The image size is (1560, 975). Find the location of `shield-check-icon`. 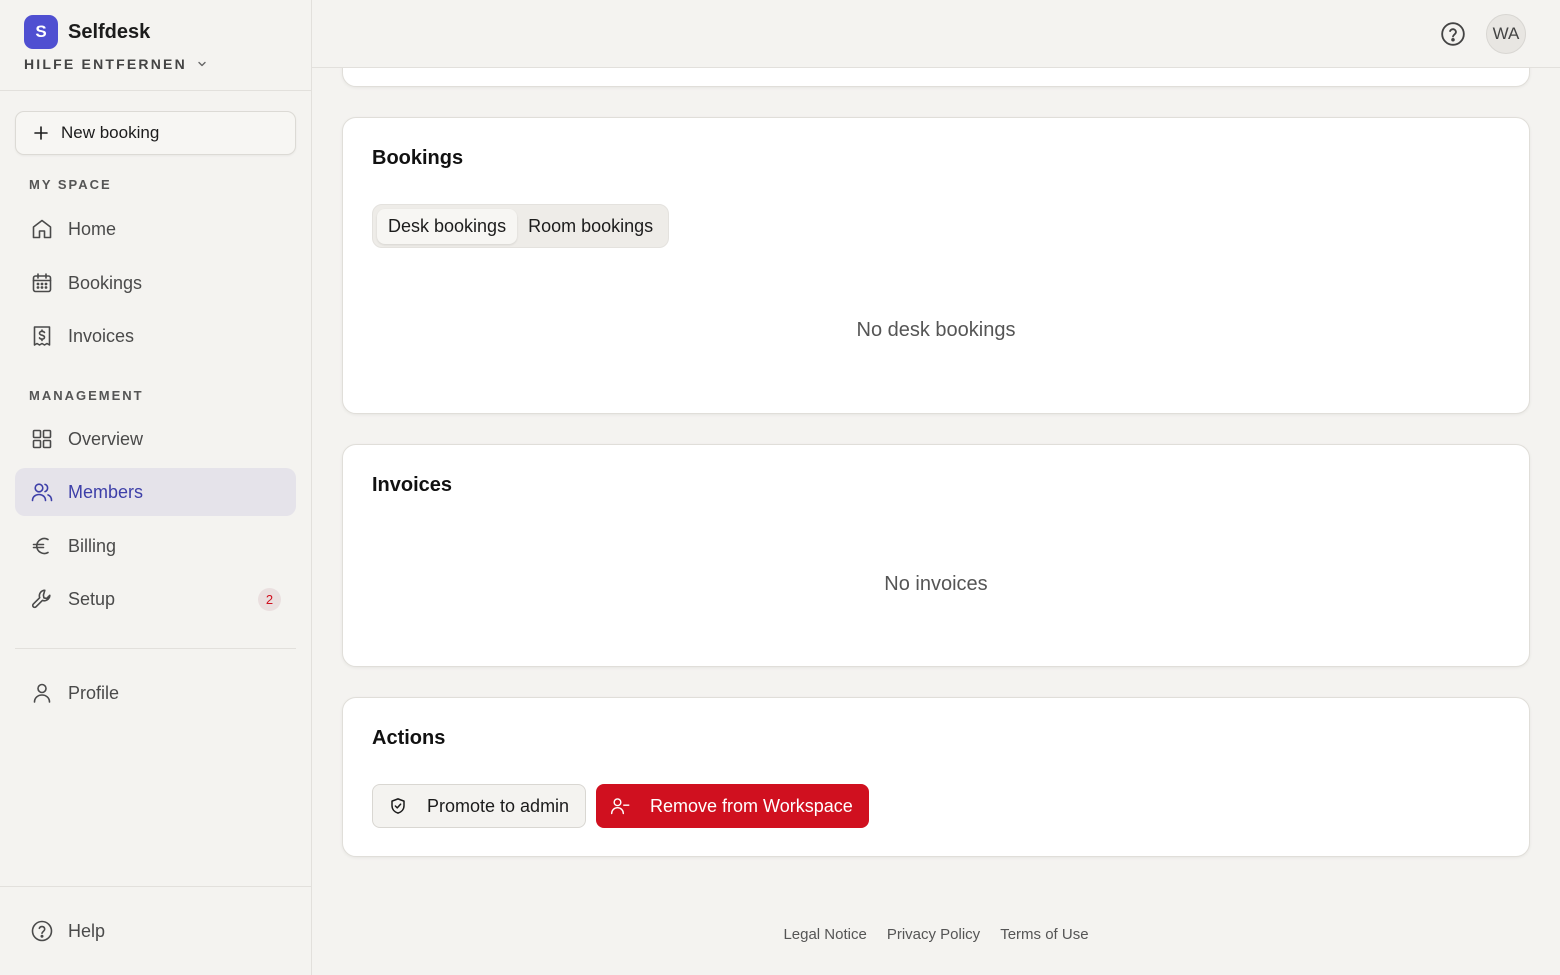

shield-check-icon is located at coordinates (398, 806).